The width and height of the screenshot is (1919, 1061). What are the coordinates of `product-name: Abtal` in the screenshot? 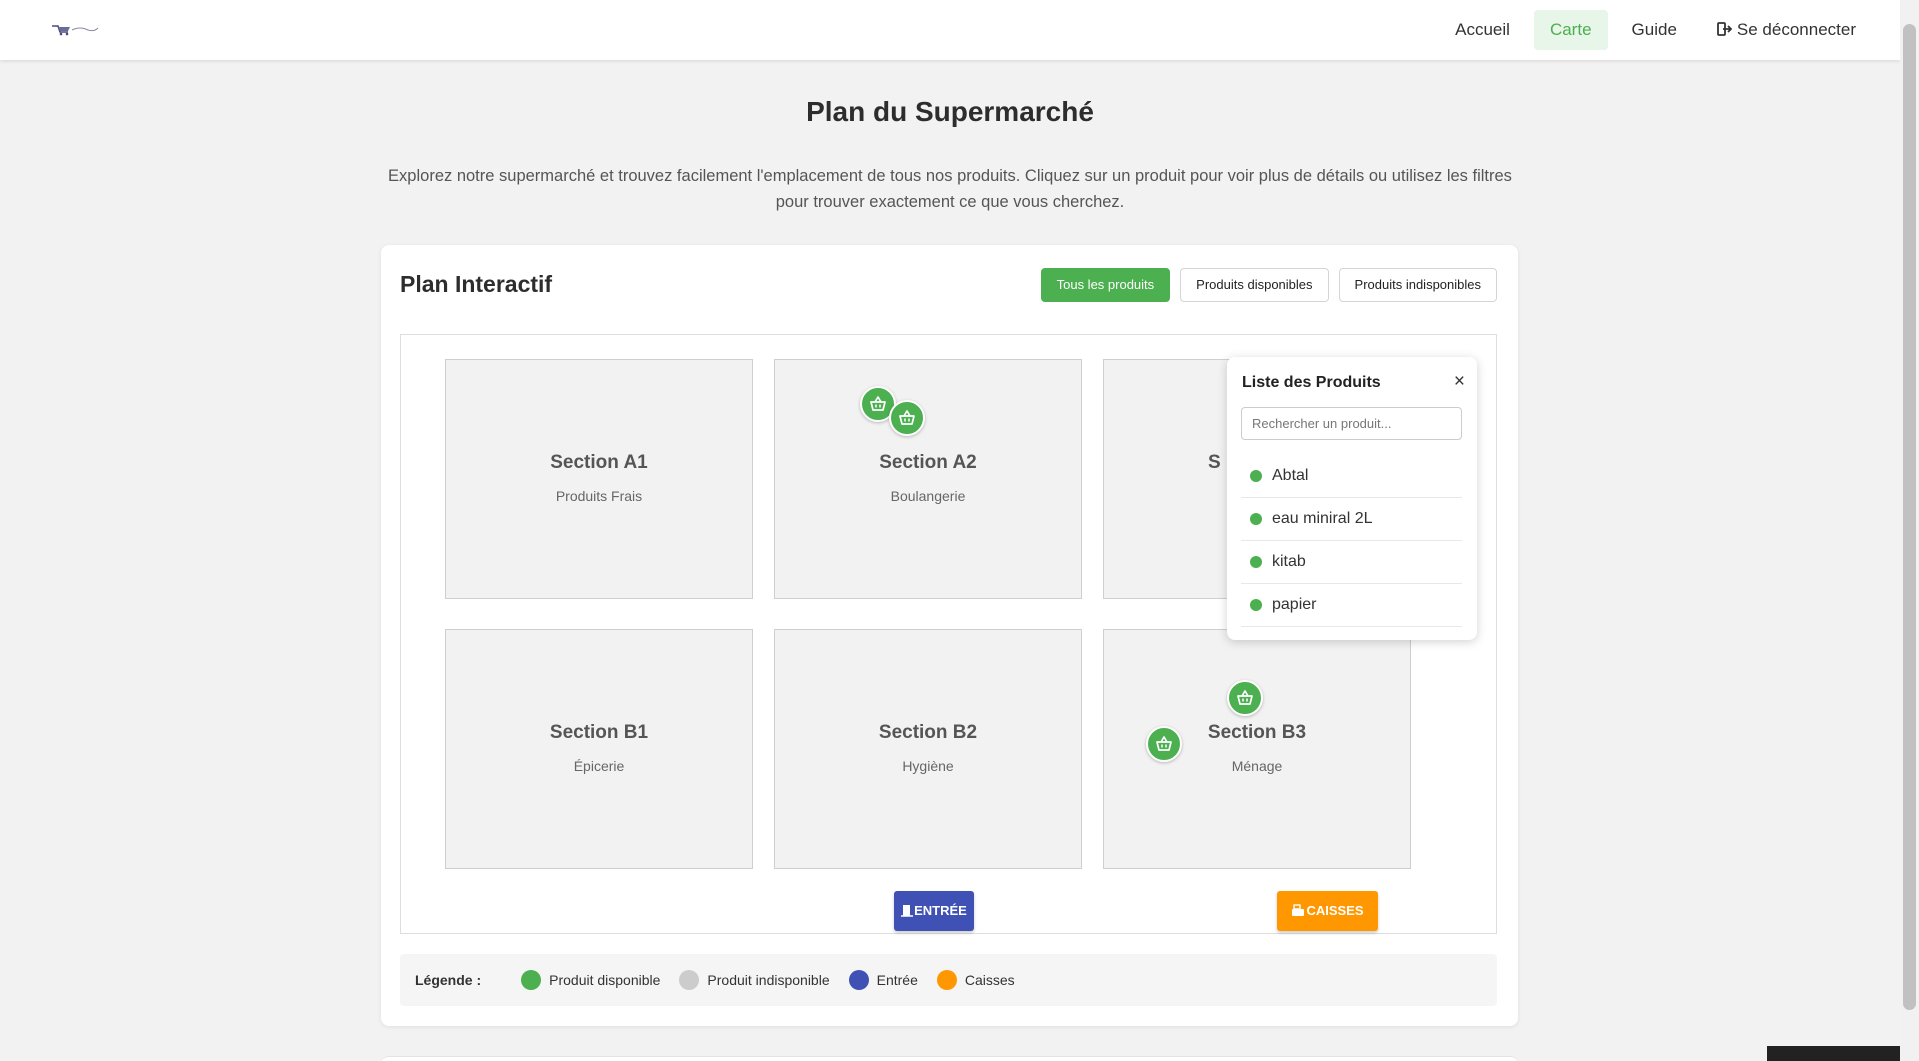 It's located at (1290, 475).